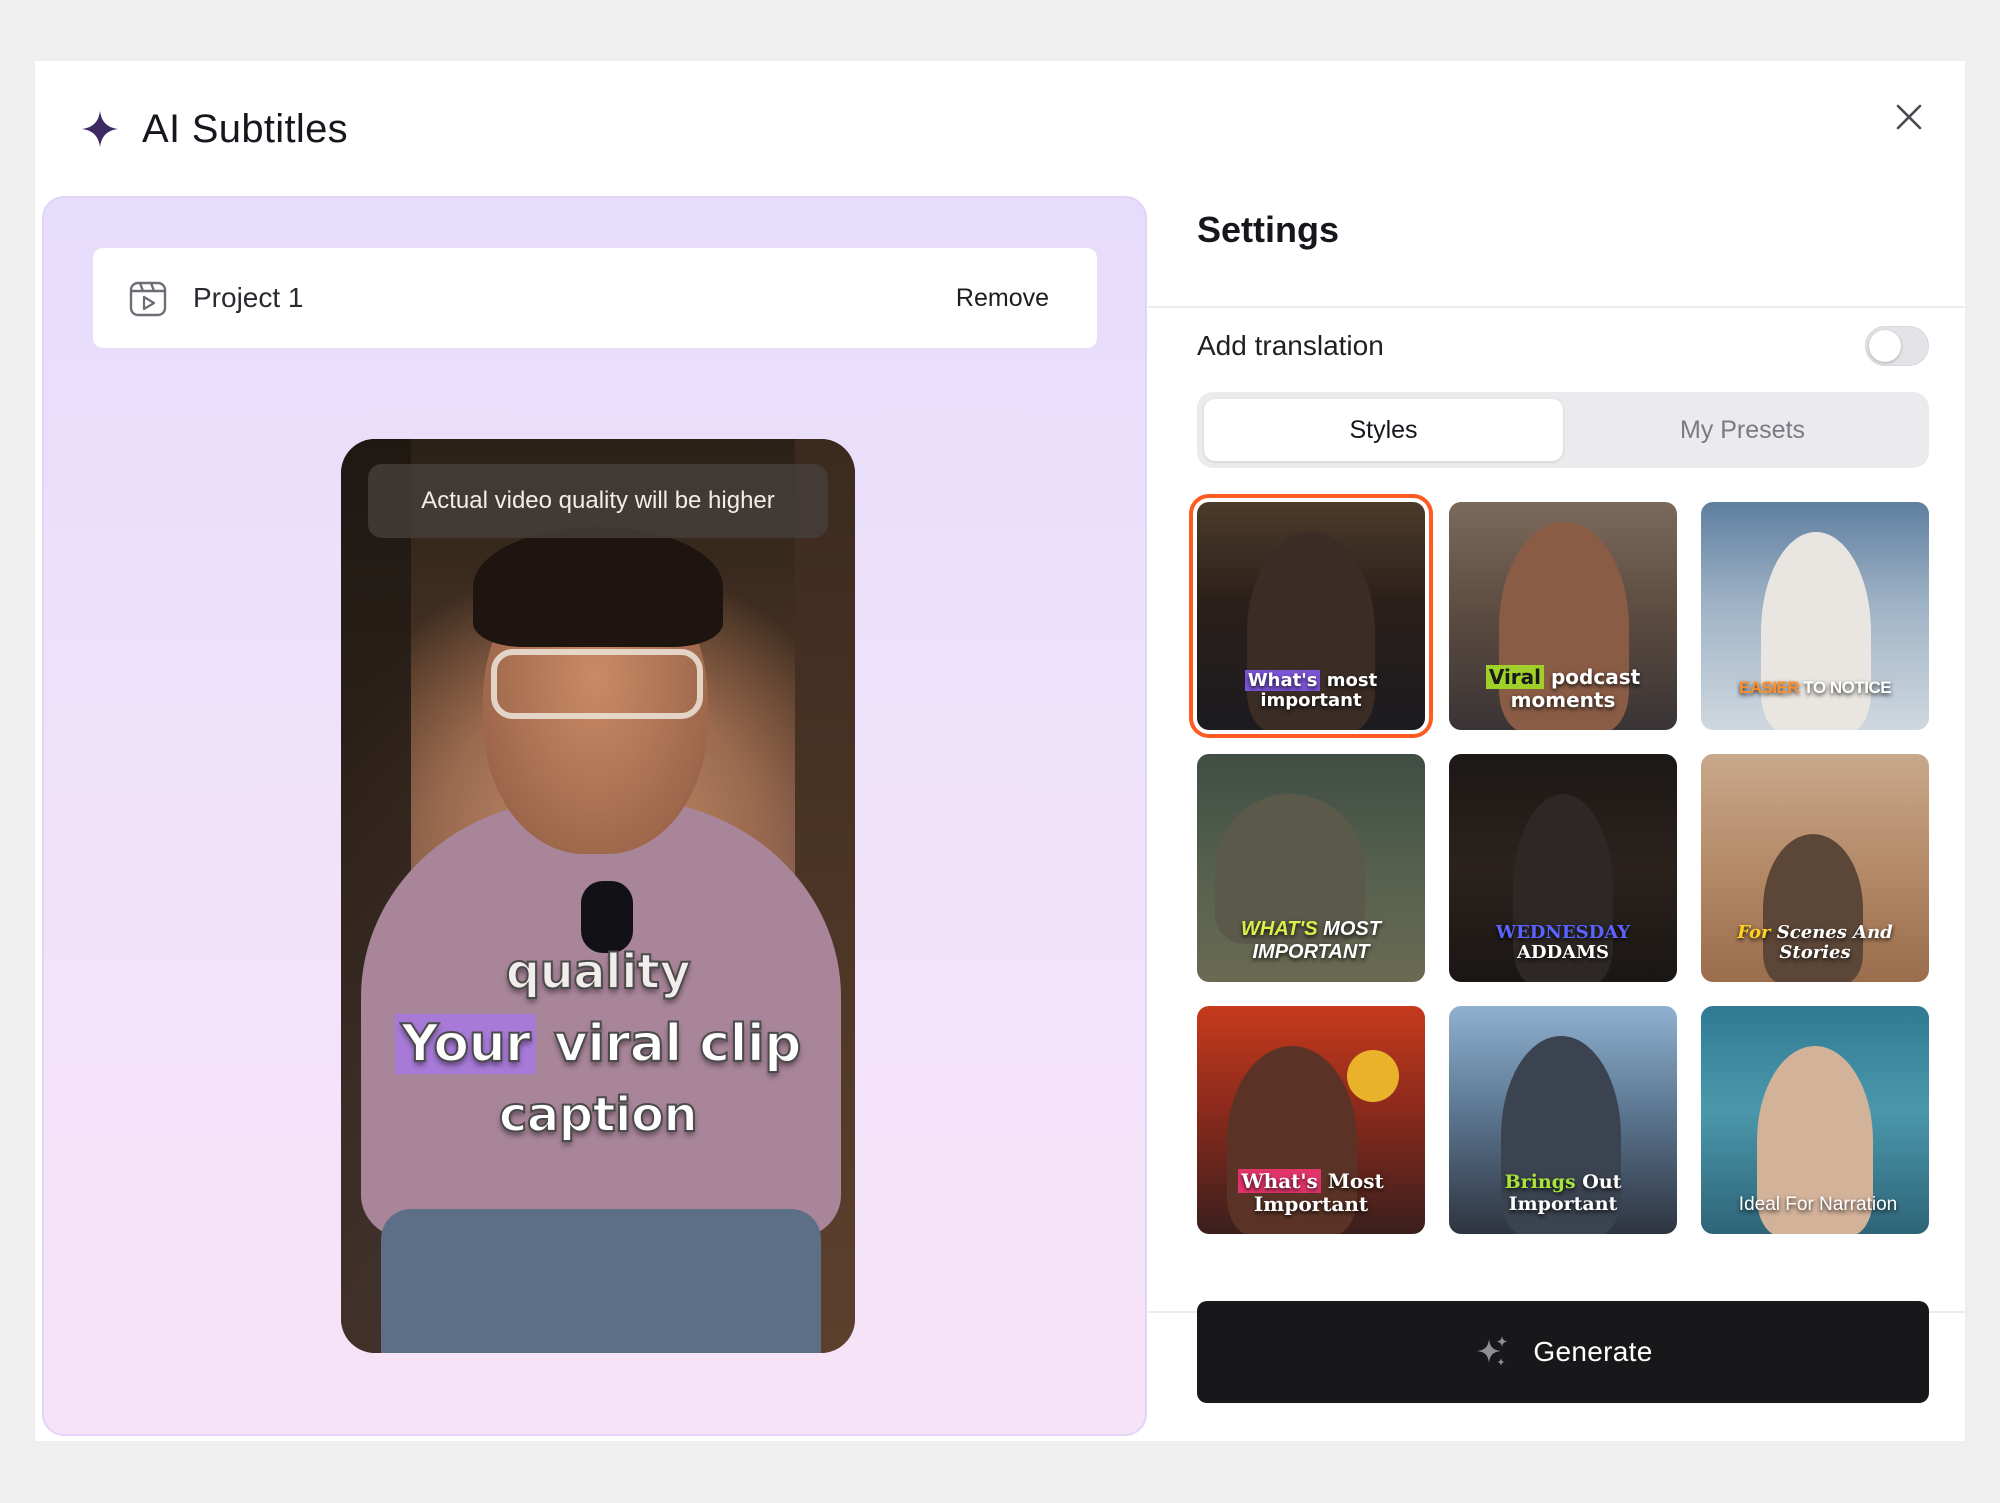 Image resolution: width=2000 pixels, height=1503 pixels. What do you see at coordinates (669, 1044) in the screenshot?
I see `caption-line-2-rest: viral clip` at bounding box center [669, 1044].